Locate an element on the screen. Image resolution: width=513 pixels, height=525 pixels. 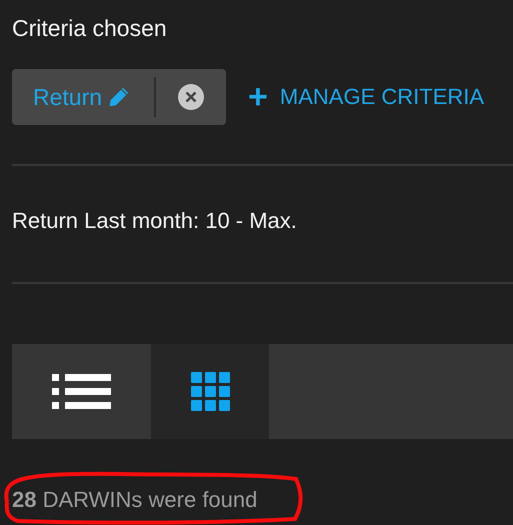
pencil-icon is located at coordinates (119, 97).